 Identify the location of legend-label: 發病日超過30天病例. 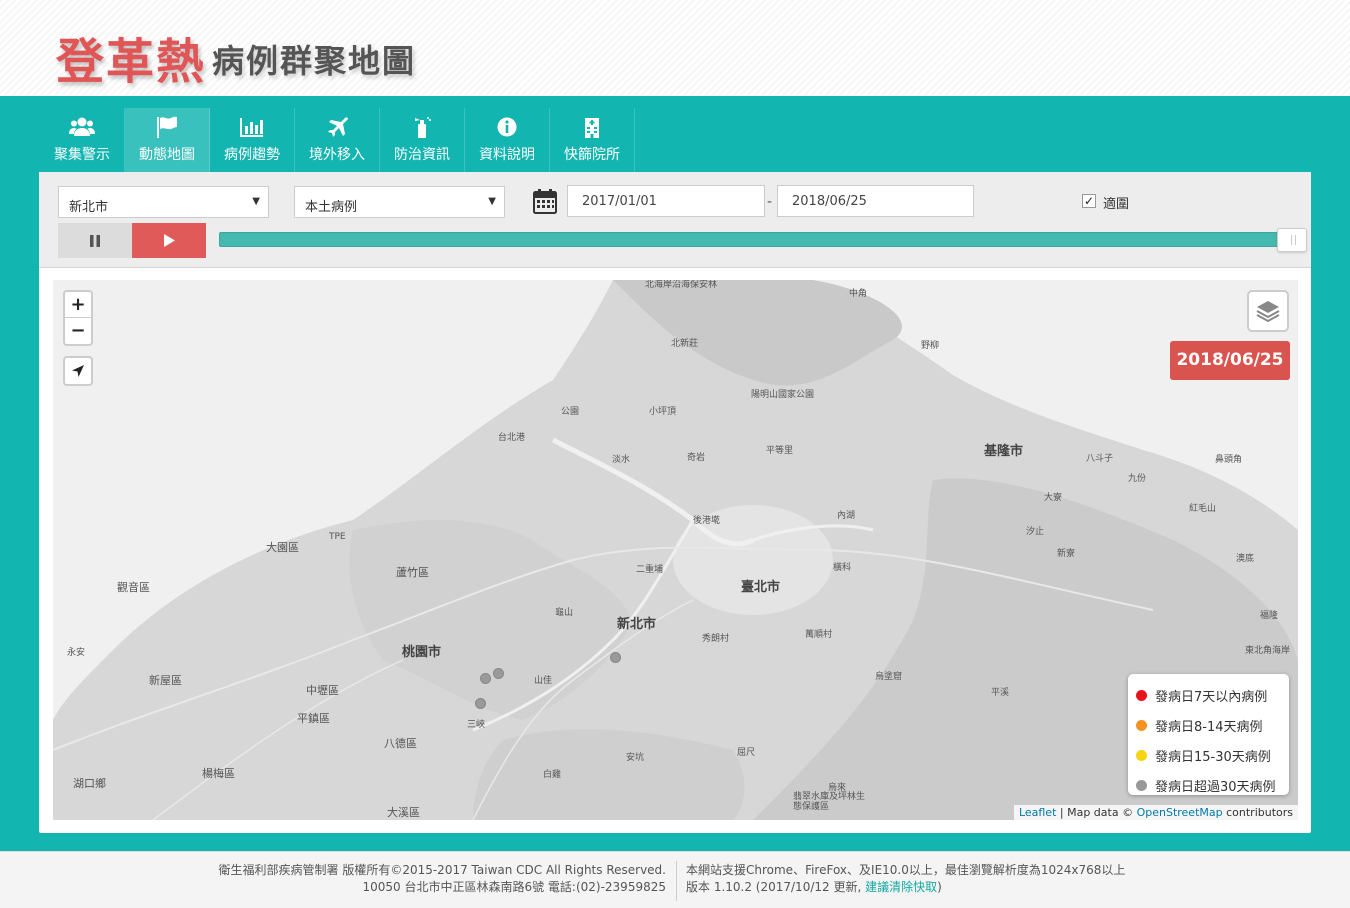
(1215, 787).